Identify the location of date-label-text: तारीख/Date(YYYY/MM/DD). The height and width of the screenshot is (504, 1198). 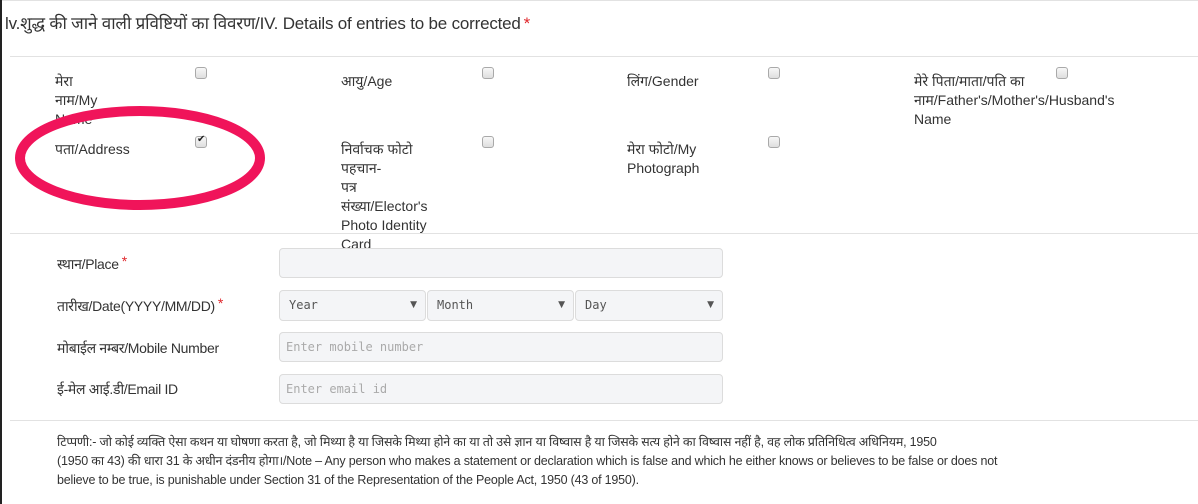
(136, 306).